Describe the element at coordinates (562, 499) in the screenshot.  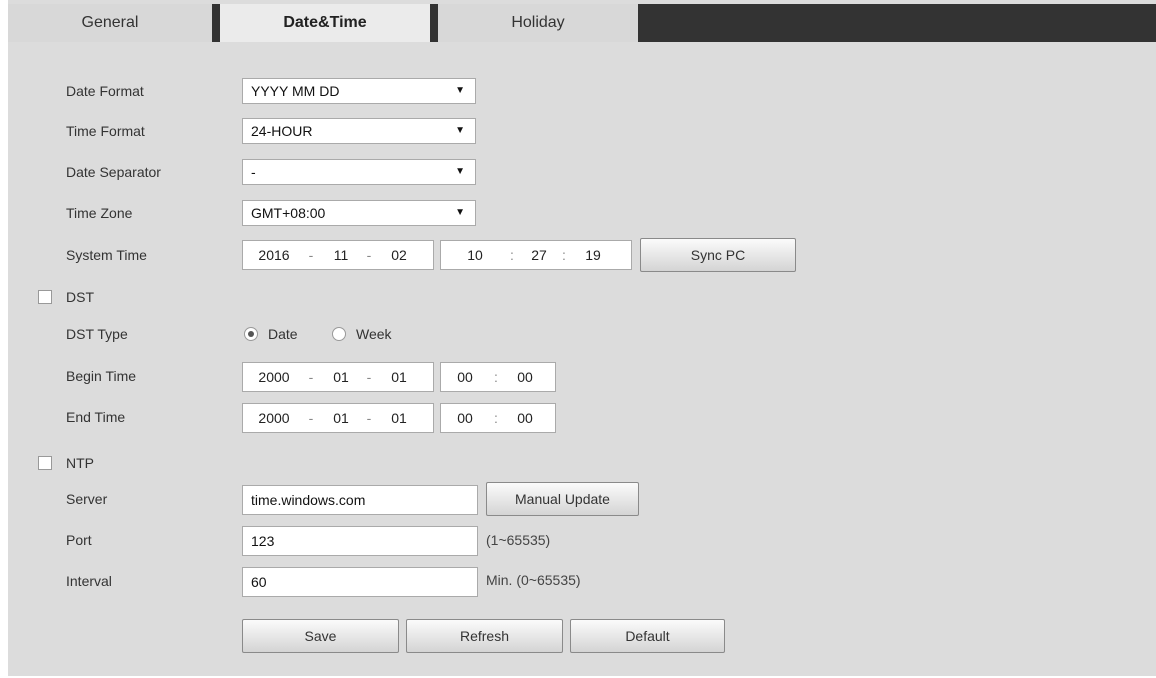
I see `manual-update-button: Manual Update` at that location.